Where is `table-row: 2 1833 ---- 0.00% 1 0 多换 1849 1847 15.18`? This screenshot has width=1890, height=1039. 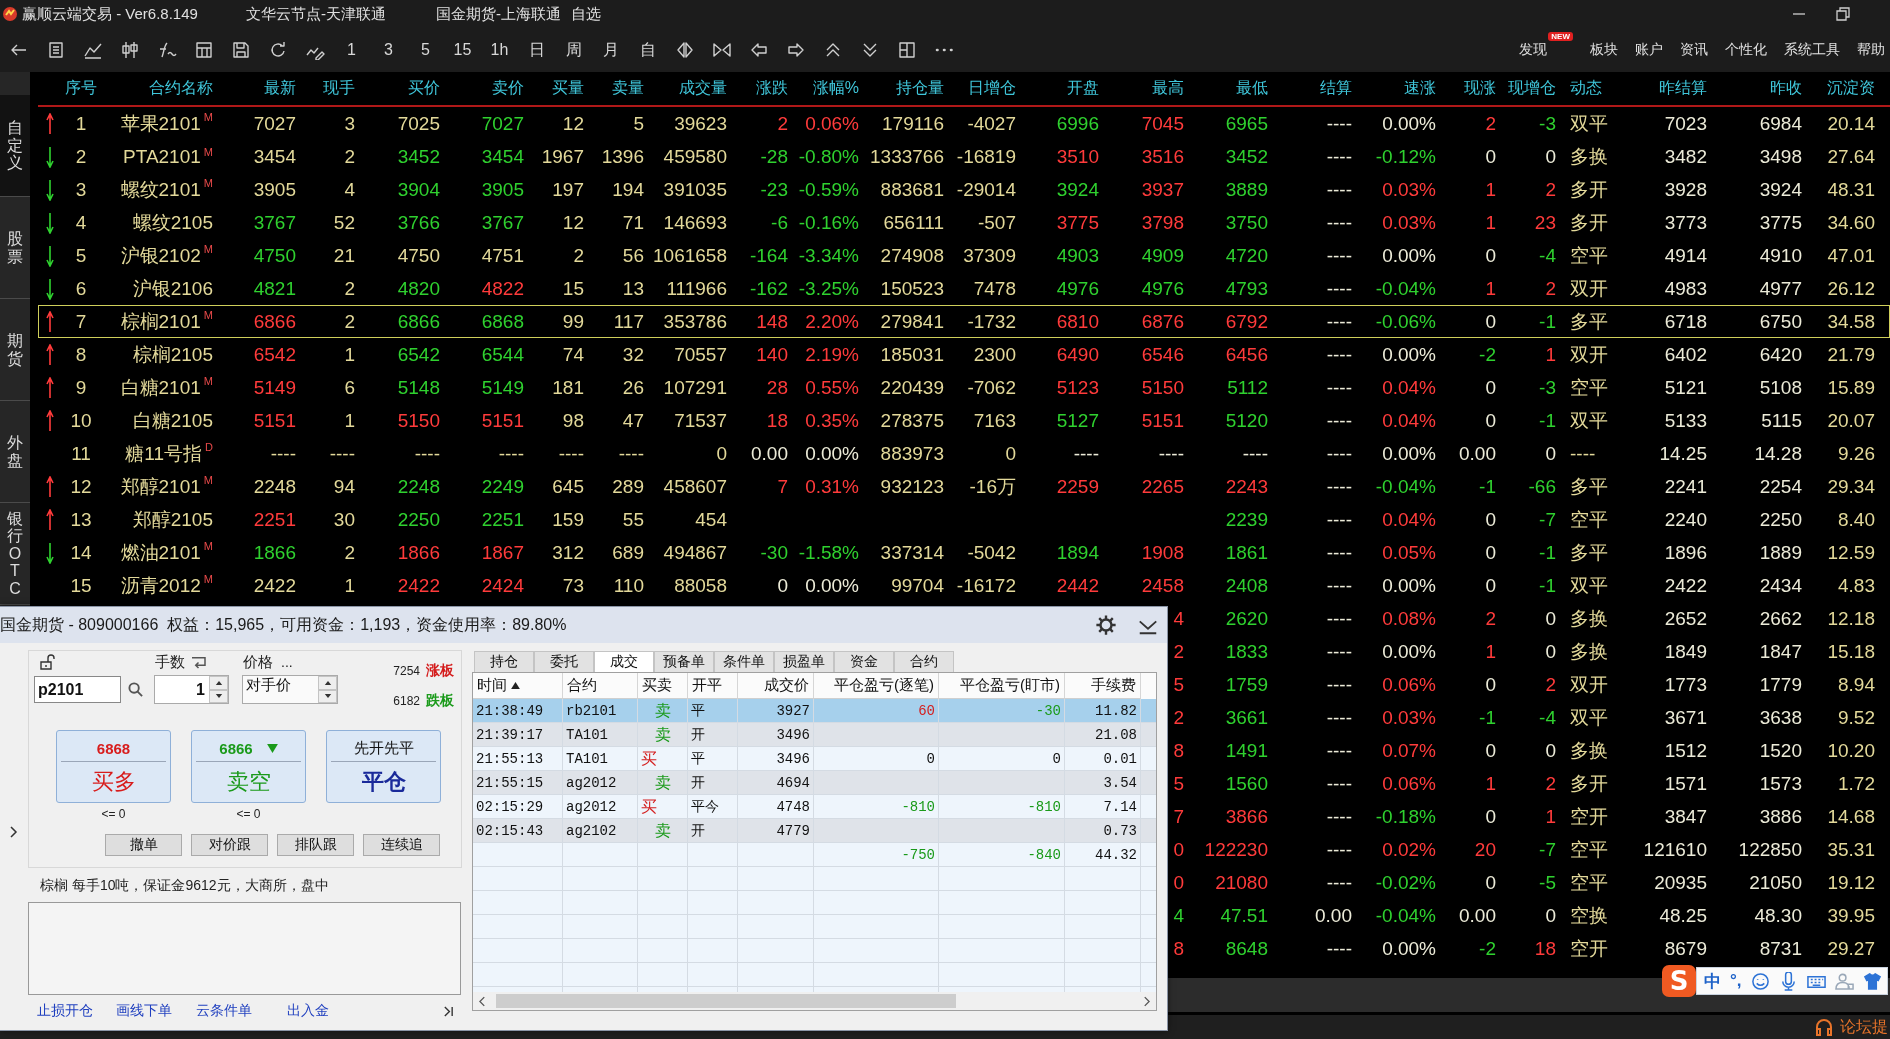 table-row: 2 1833 ---- 0.00% 1 0 多换 1849 1847 15.18 is located at coordinates (1529, 651).